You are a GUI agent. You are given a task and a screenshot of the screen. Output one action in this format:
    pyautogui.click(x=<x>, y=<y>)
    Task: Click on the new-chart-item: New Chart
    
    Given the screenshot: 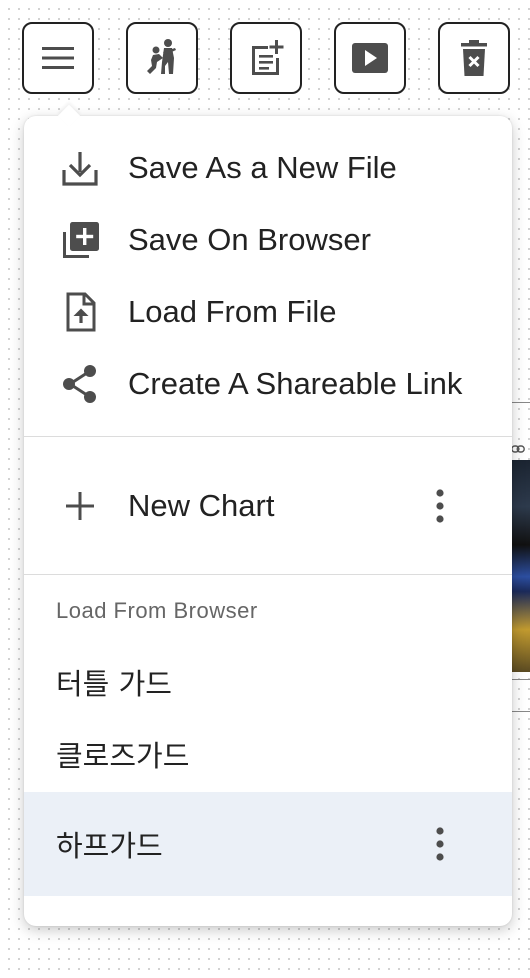 What is the action you would take?
    pyautogui.click(x=268, y=506)
    